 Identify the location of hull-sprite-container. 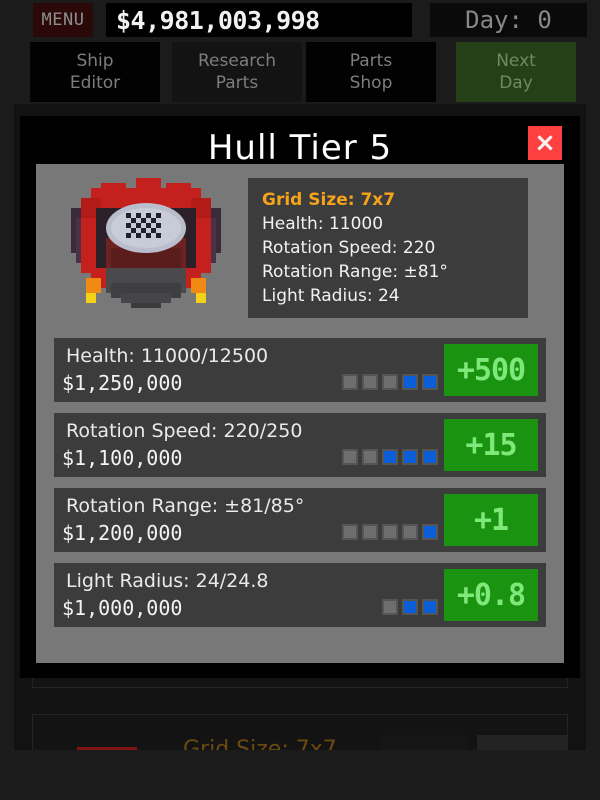
(146, 248).